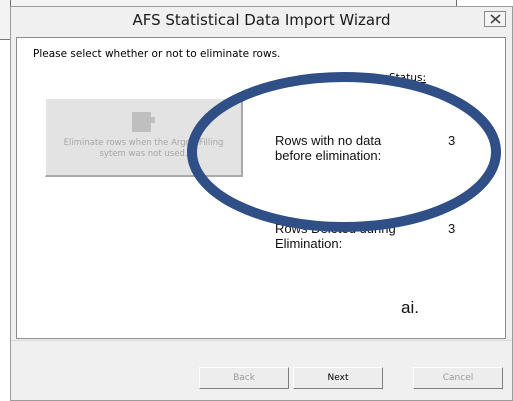 This screenshot has width=513, height=401. Describe the element at coordinates (143, 122) in the screenshot. I see `eliminate-rows-icon` at that location.